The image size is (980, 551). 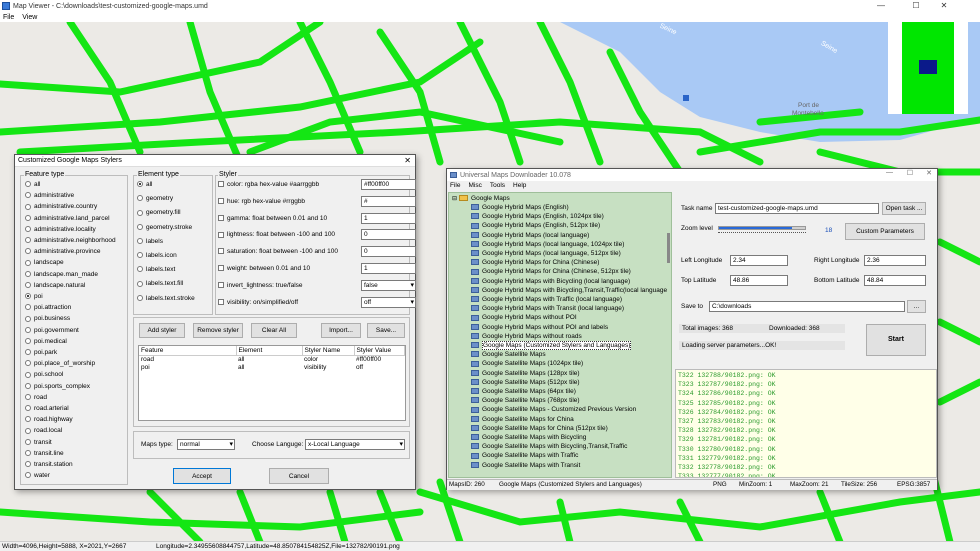 I want to click on feature-type-option-poi-medical: poi.medical, so click(x=46, y=341).